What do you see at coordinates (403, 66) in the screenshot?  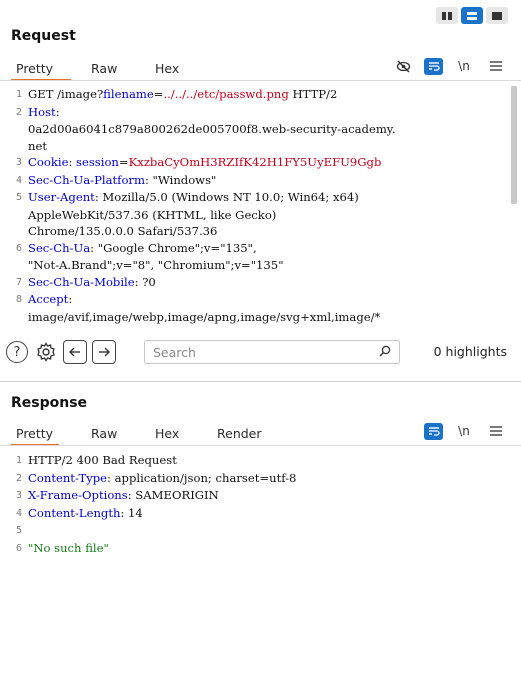 I see `eye-slash-icon` at bounding box center [403, 66].